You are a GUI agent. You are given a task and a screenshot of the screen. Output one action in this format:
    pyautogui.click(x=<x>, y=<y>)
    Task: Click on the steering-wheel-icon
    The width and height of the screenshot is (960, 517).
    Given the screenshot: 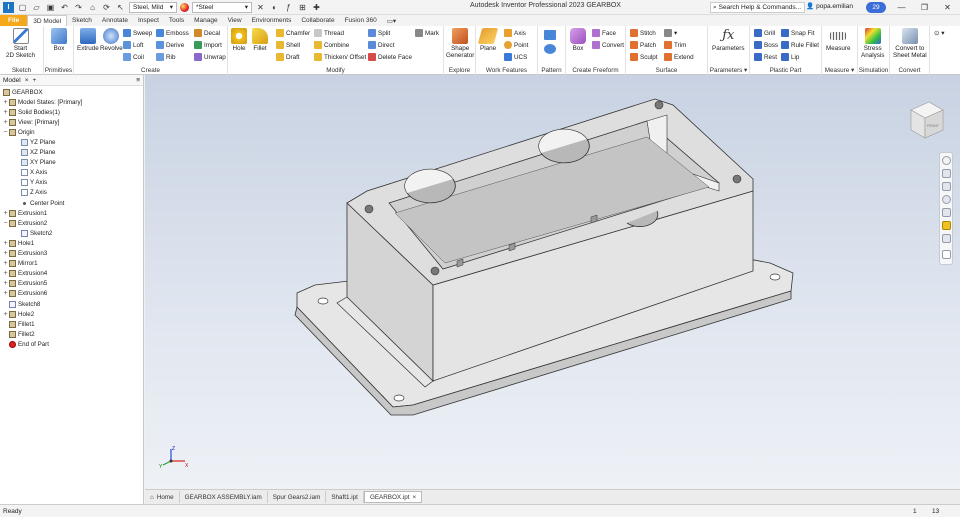 What is the action you would take?
    pyautogui.click(x=946, y=160)
    